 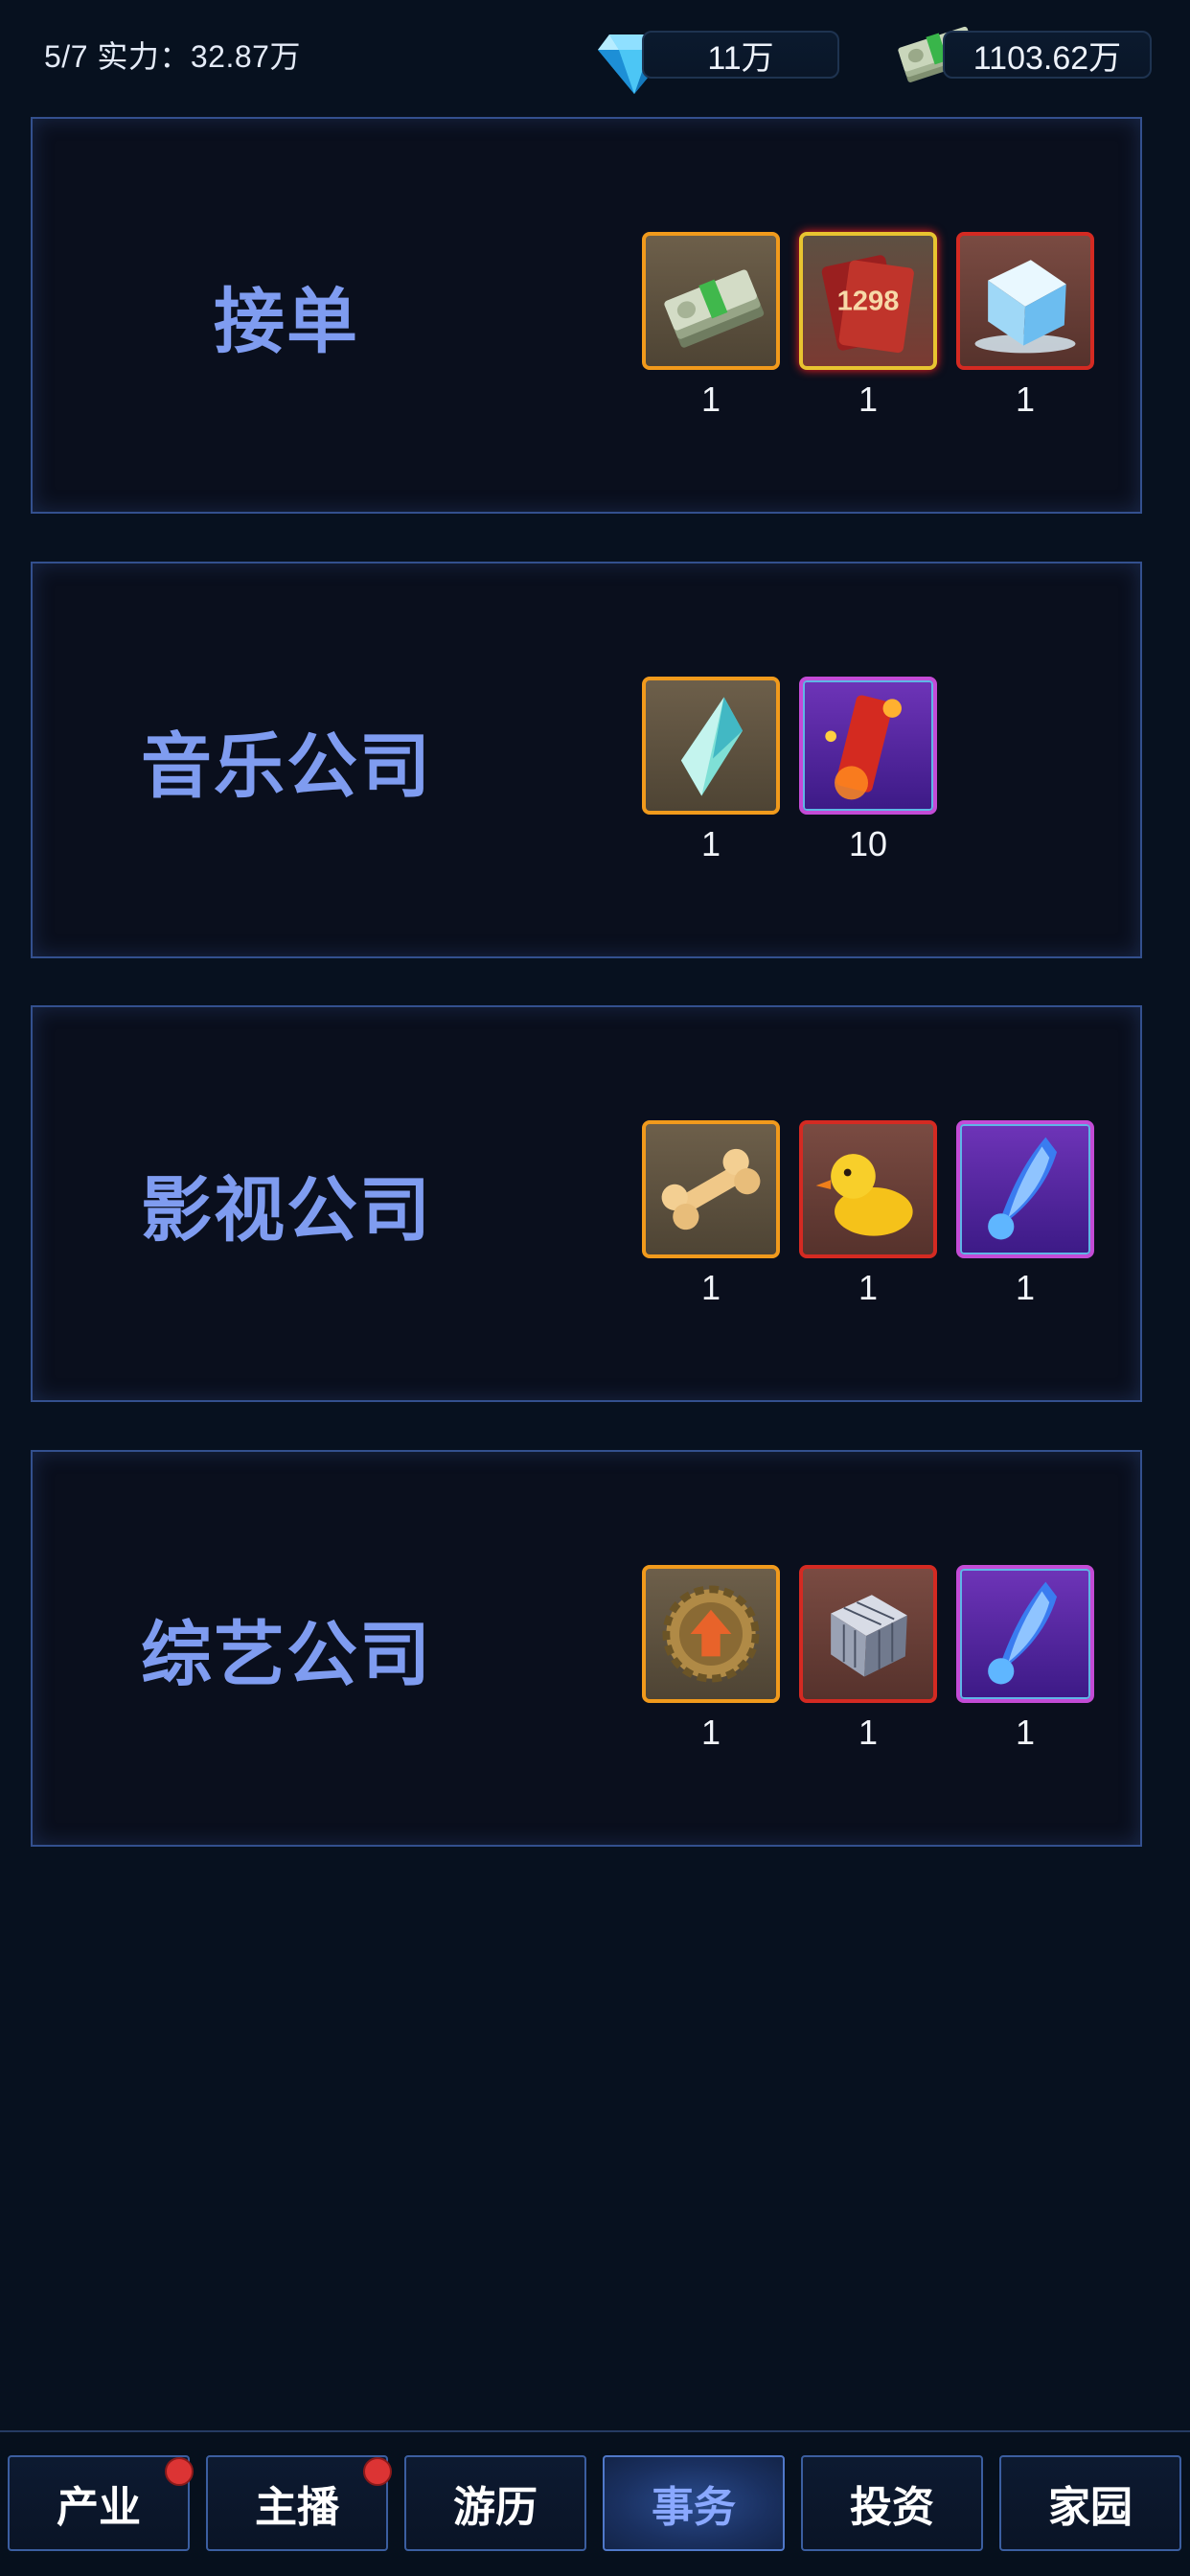 I want to click on diamond-amount: 11万, so click(x=741, y=55).